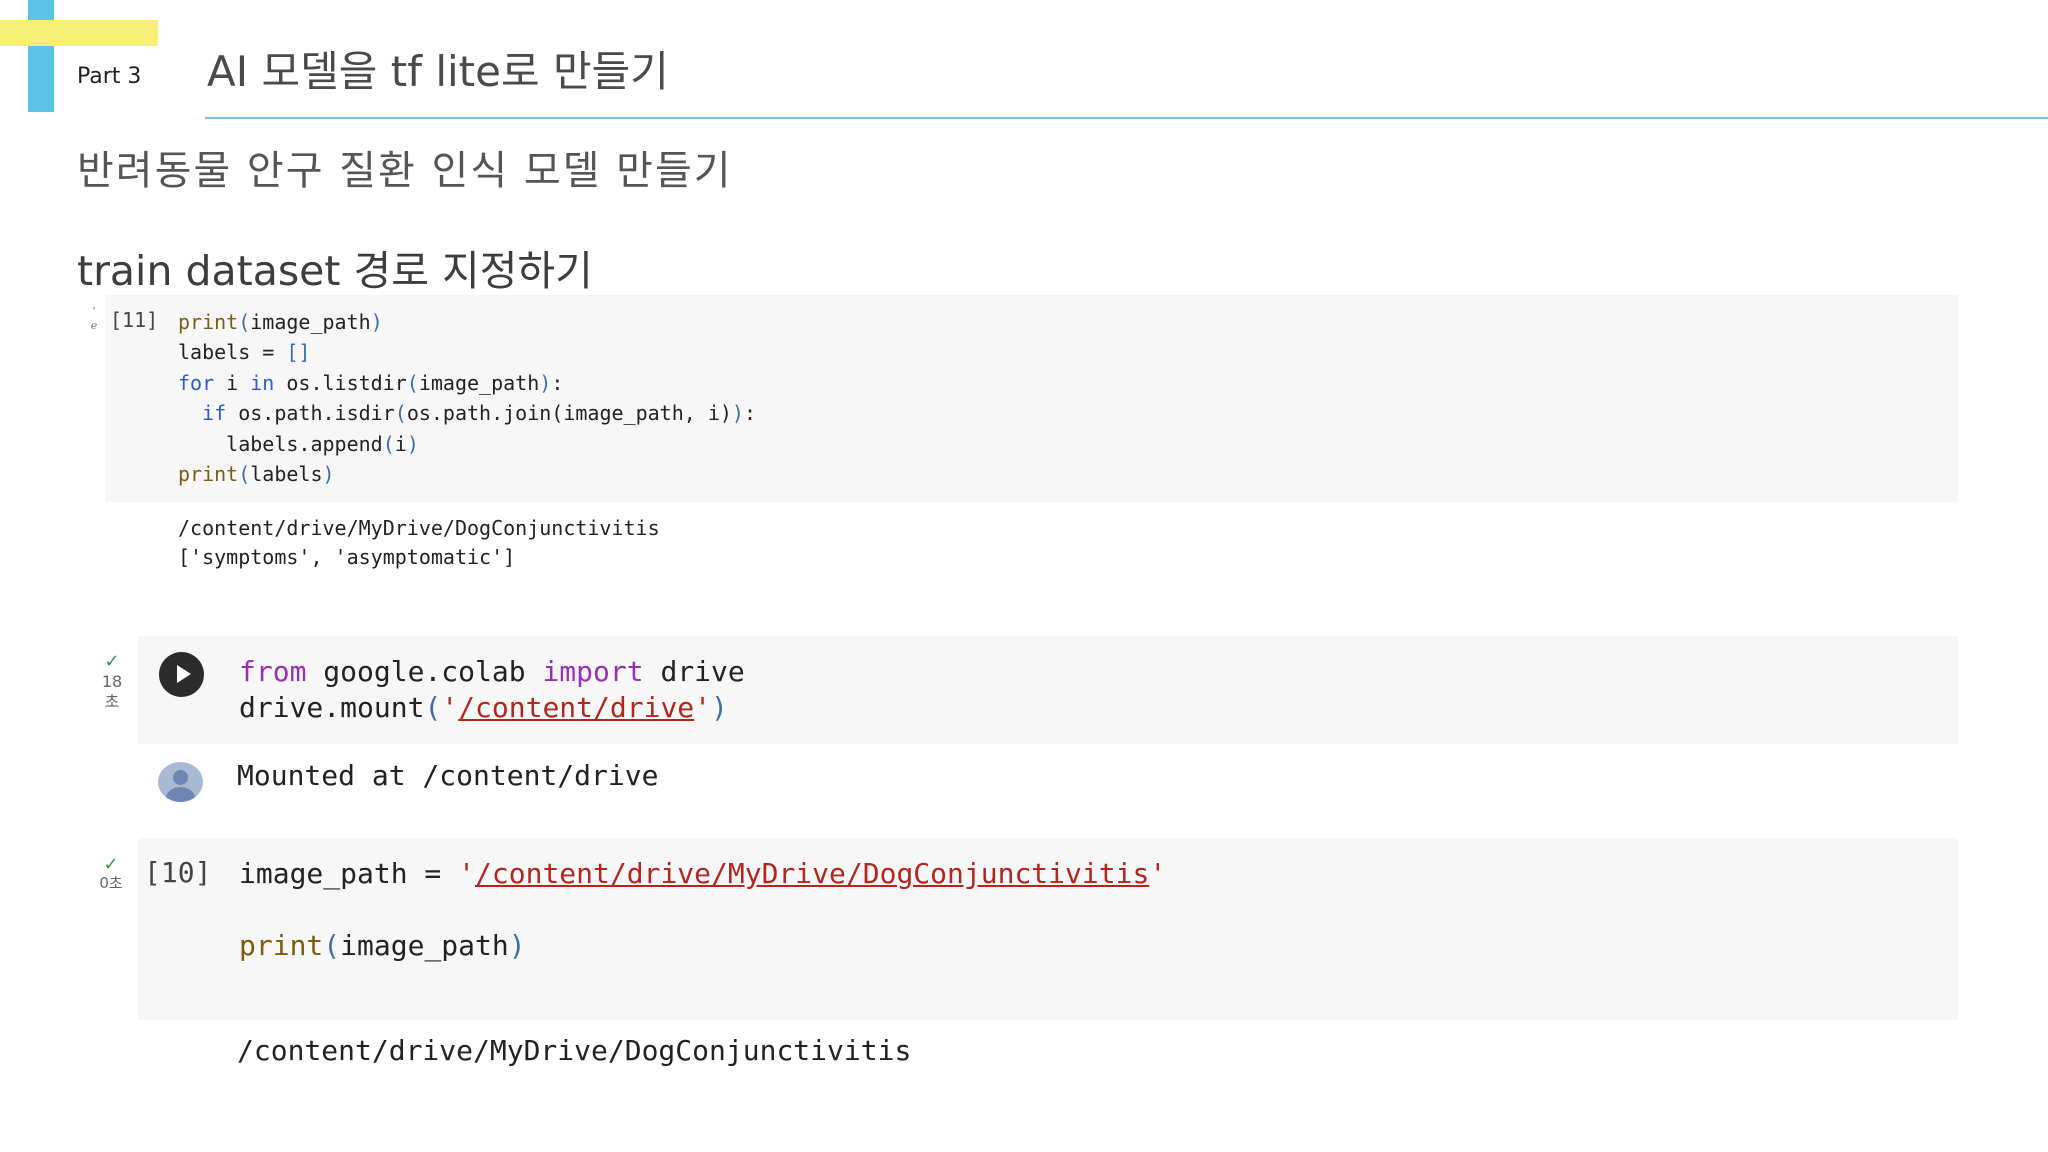 The width and height of the screenshot is (2048, 1152). What do you see at coordinates (232, 352) in the screenshot?
I see `code-text: labels =` at bounding box center [232, 352].